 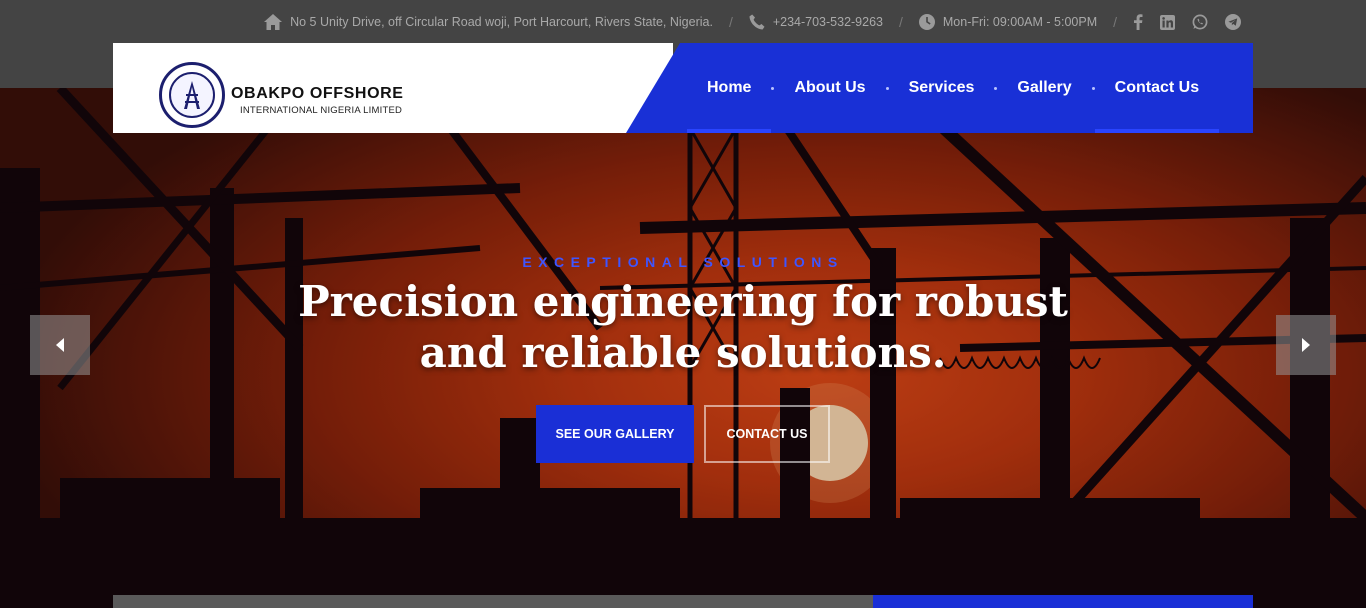 I want to click on hours-item: Mon-Fri: 09:00AM - 5:00PM, so click(x=1008, y=22).